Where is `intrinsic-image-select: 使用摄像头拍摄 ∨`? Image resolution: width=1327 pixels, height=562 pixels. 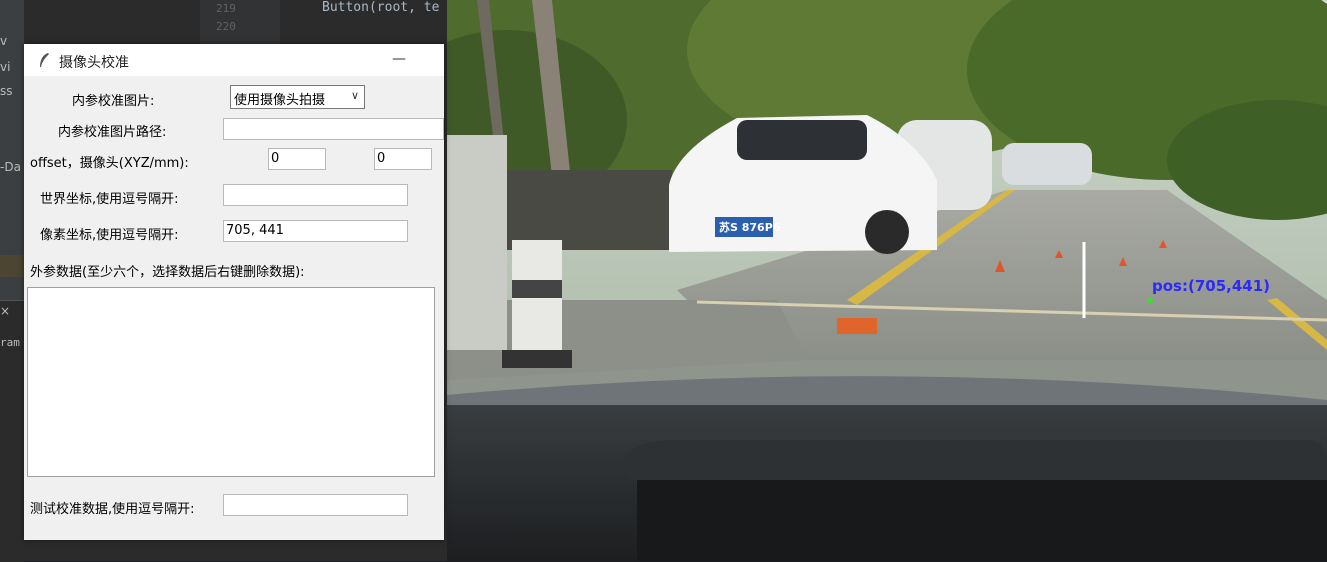
intrinsic-image-select: 使用摄像头拍摄 ∨ is located at coordinates (297, 97).